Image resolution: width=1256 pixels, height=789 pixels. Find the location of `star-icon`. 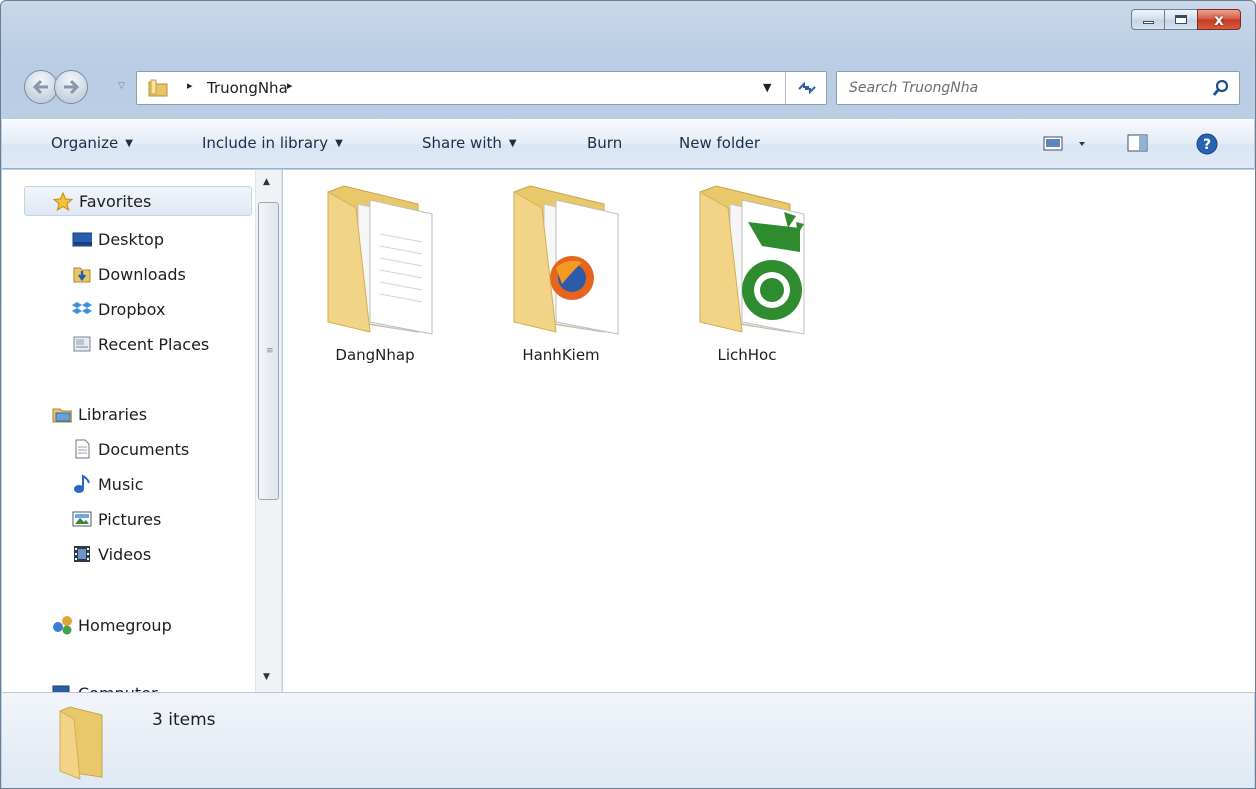

star-icon is located at coordinates (63, 201).